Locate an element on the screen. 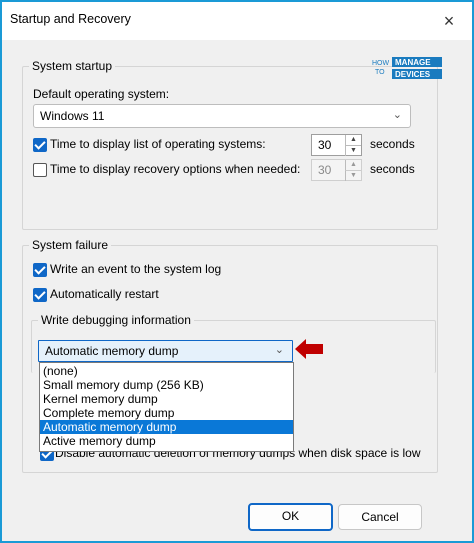 Image resolution: width=474 pixels, height=543 pixels. red-arrow-annotation is located at coordinates (309, 349).